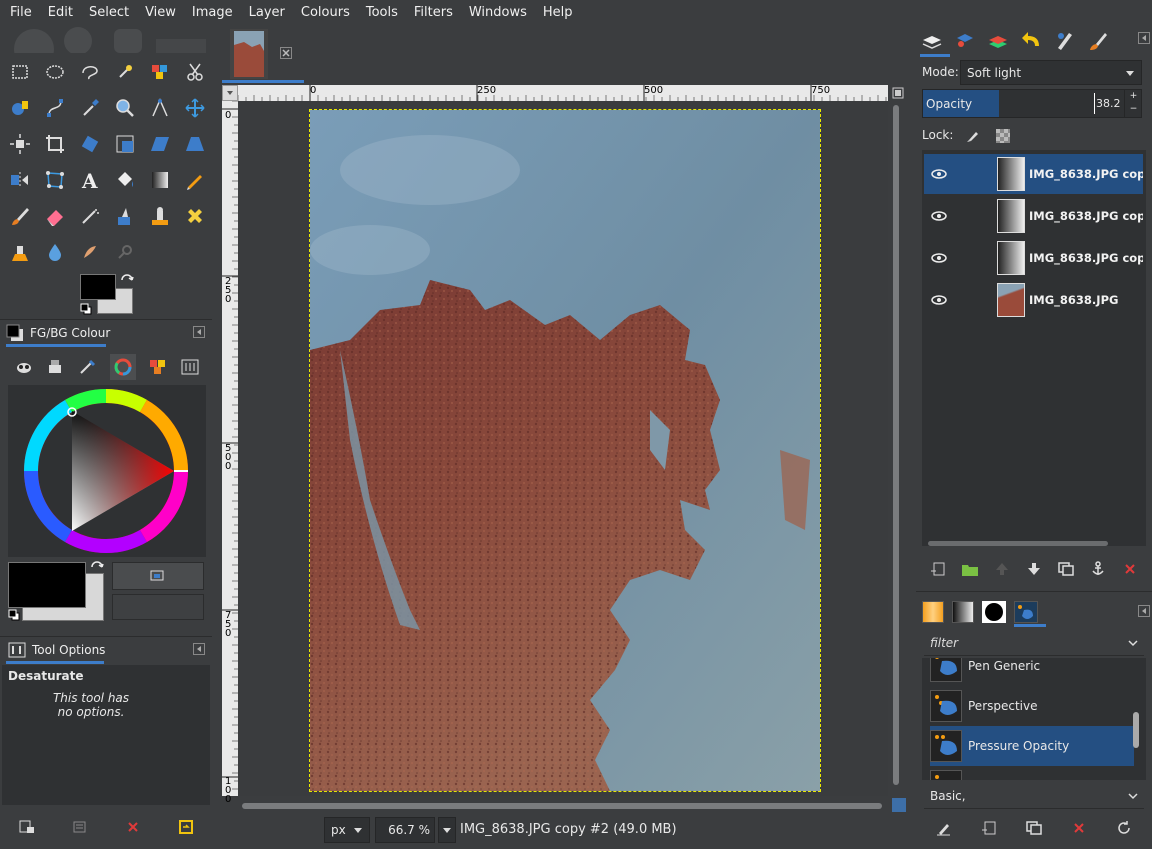 Image resolution: width=1152 pixels, height=849 pixels. I want to click on preset-item: Pen Generic, so click(1032, 672).